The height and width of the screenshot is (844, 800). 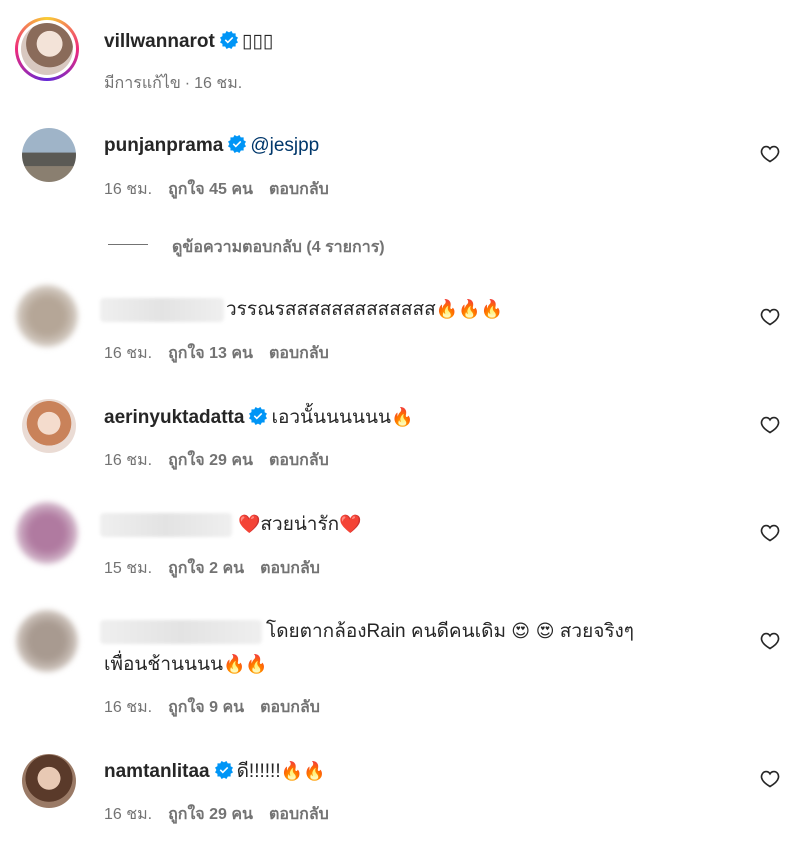 I want to click on comment-text: เพื่อนช้านนนน, so click(x=163, y=664).